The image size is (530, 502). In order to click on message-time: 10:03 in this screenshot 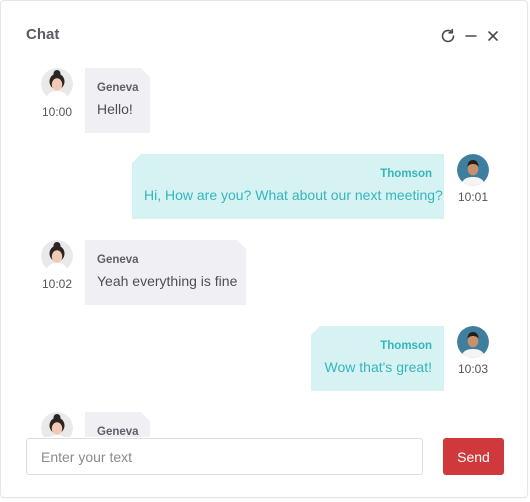, I will do `click(473, 369)`.